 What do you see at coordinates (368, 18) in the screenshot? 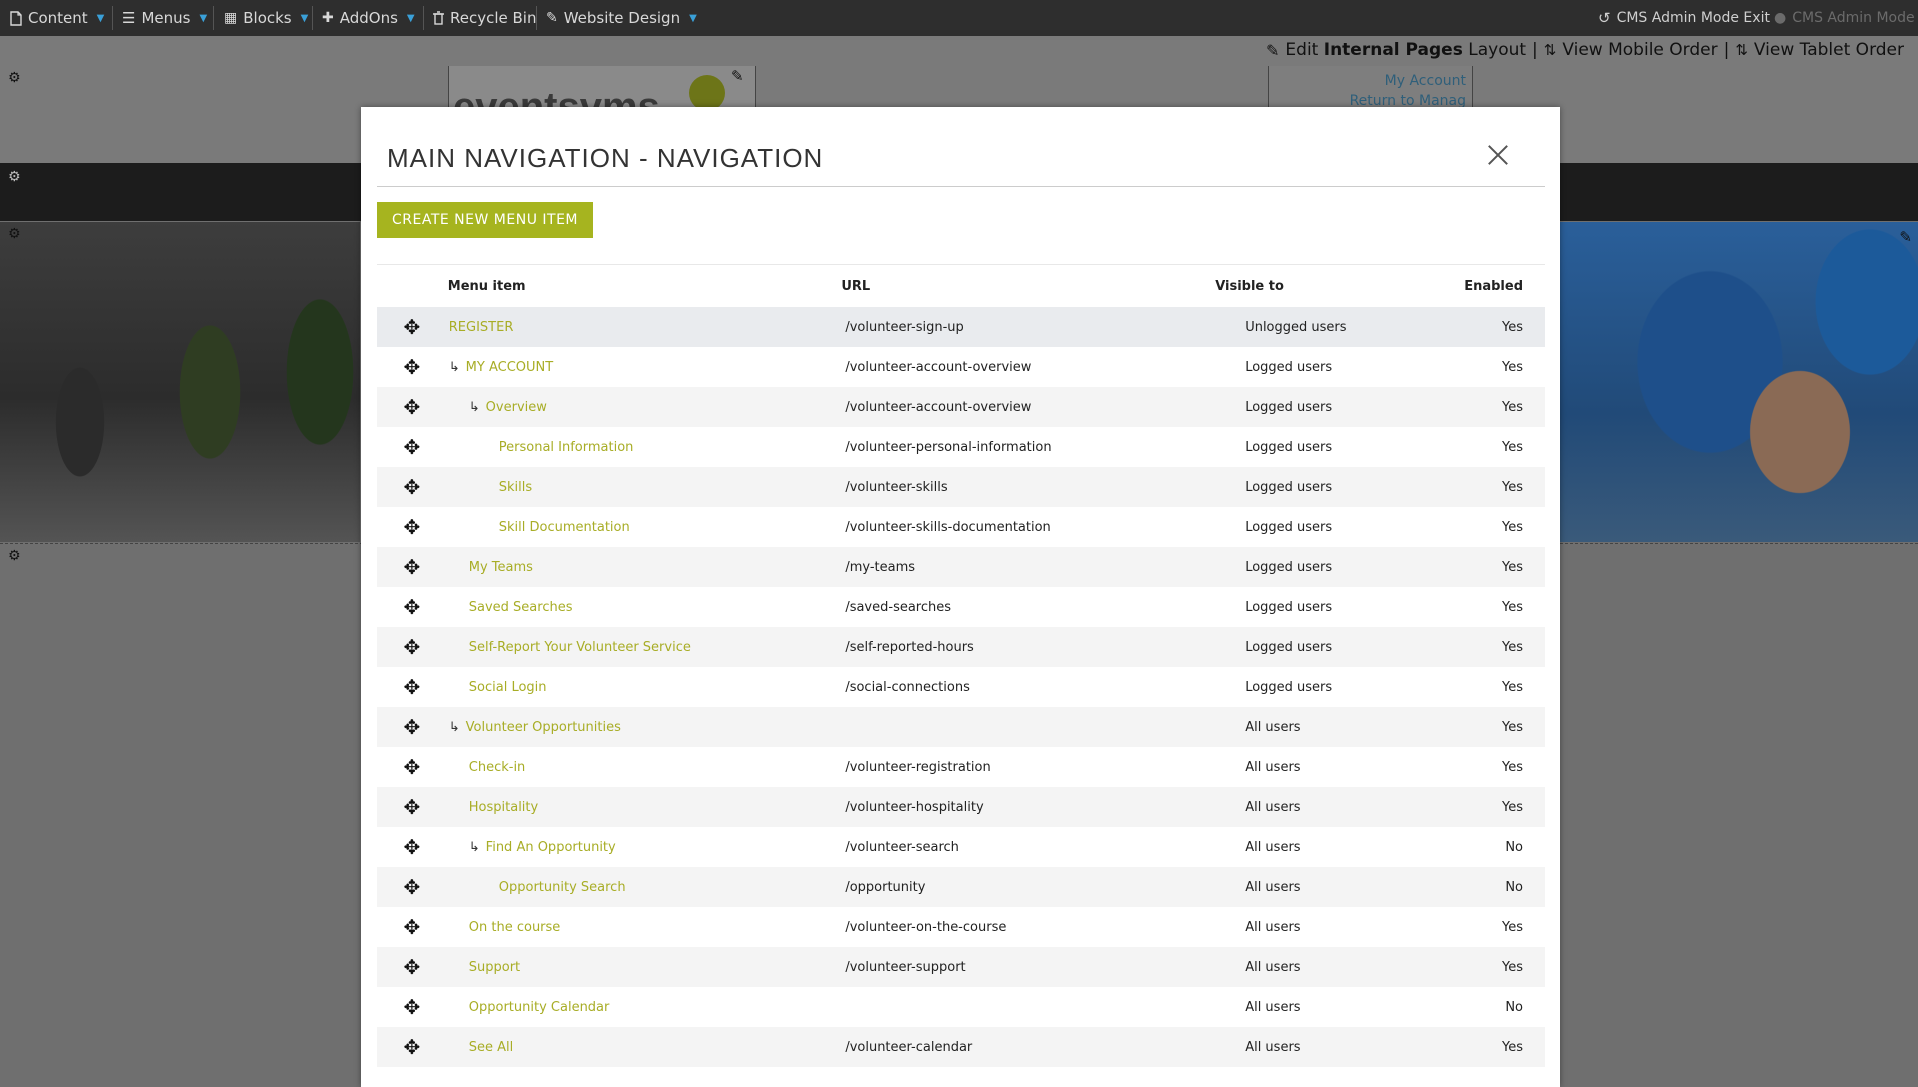
I see `addons-menu: ✚ AddOns ▼` at bounding box center [368, 18].